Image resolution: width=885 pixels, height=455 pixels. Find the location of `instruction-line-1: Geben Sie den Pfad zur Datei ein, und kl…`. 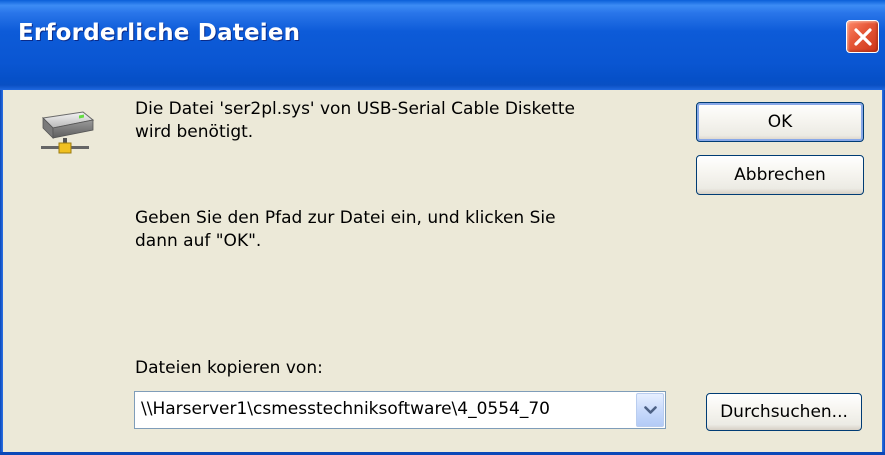

instruction-line-1: Geben Sie den Pfad zur Datei ein, und kl… is located at coordinates (345, 218).